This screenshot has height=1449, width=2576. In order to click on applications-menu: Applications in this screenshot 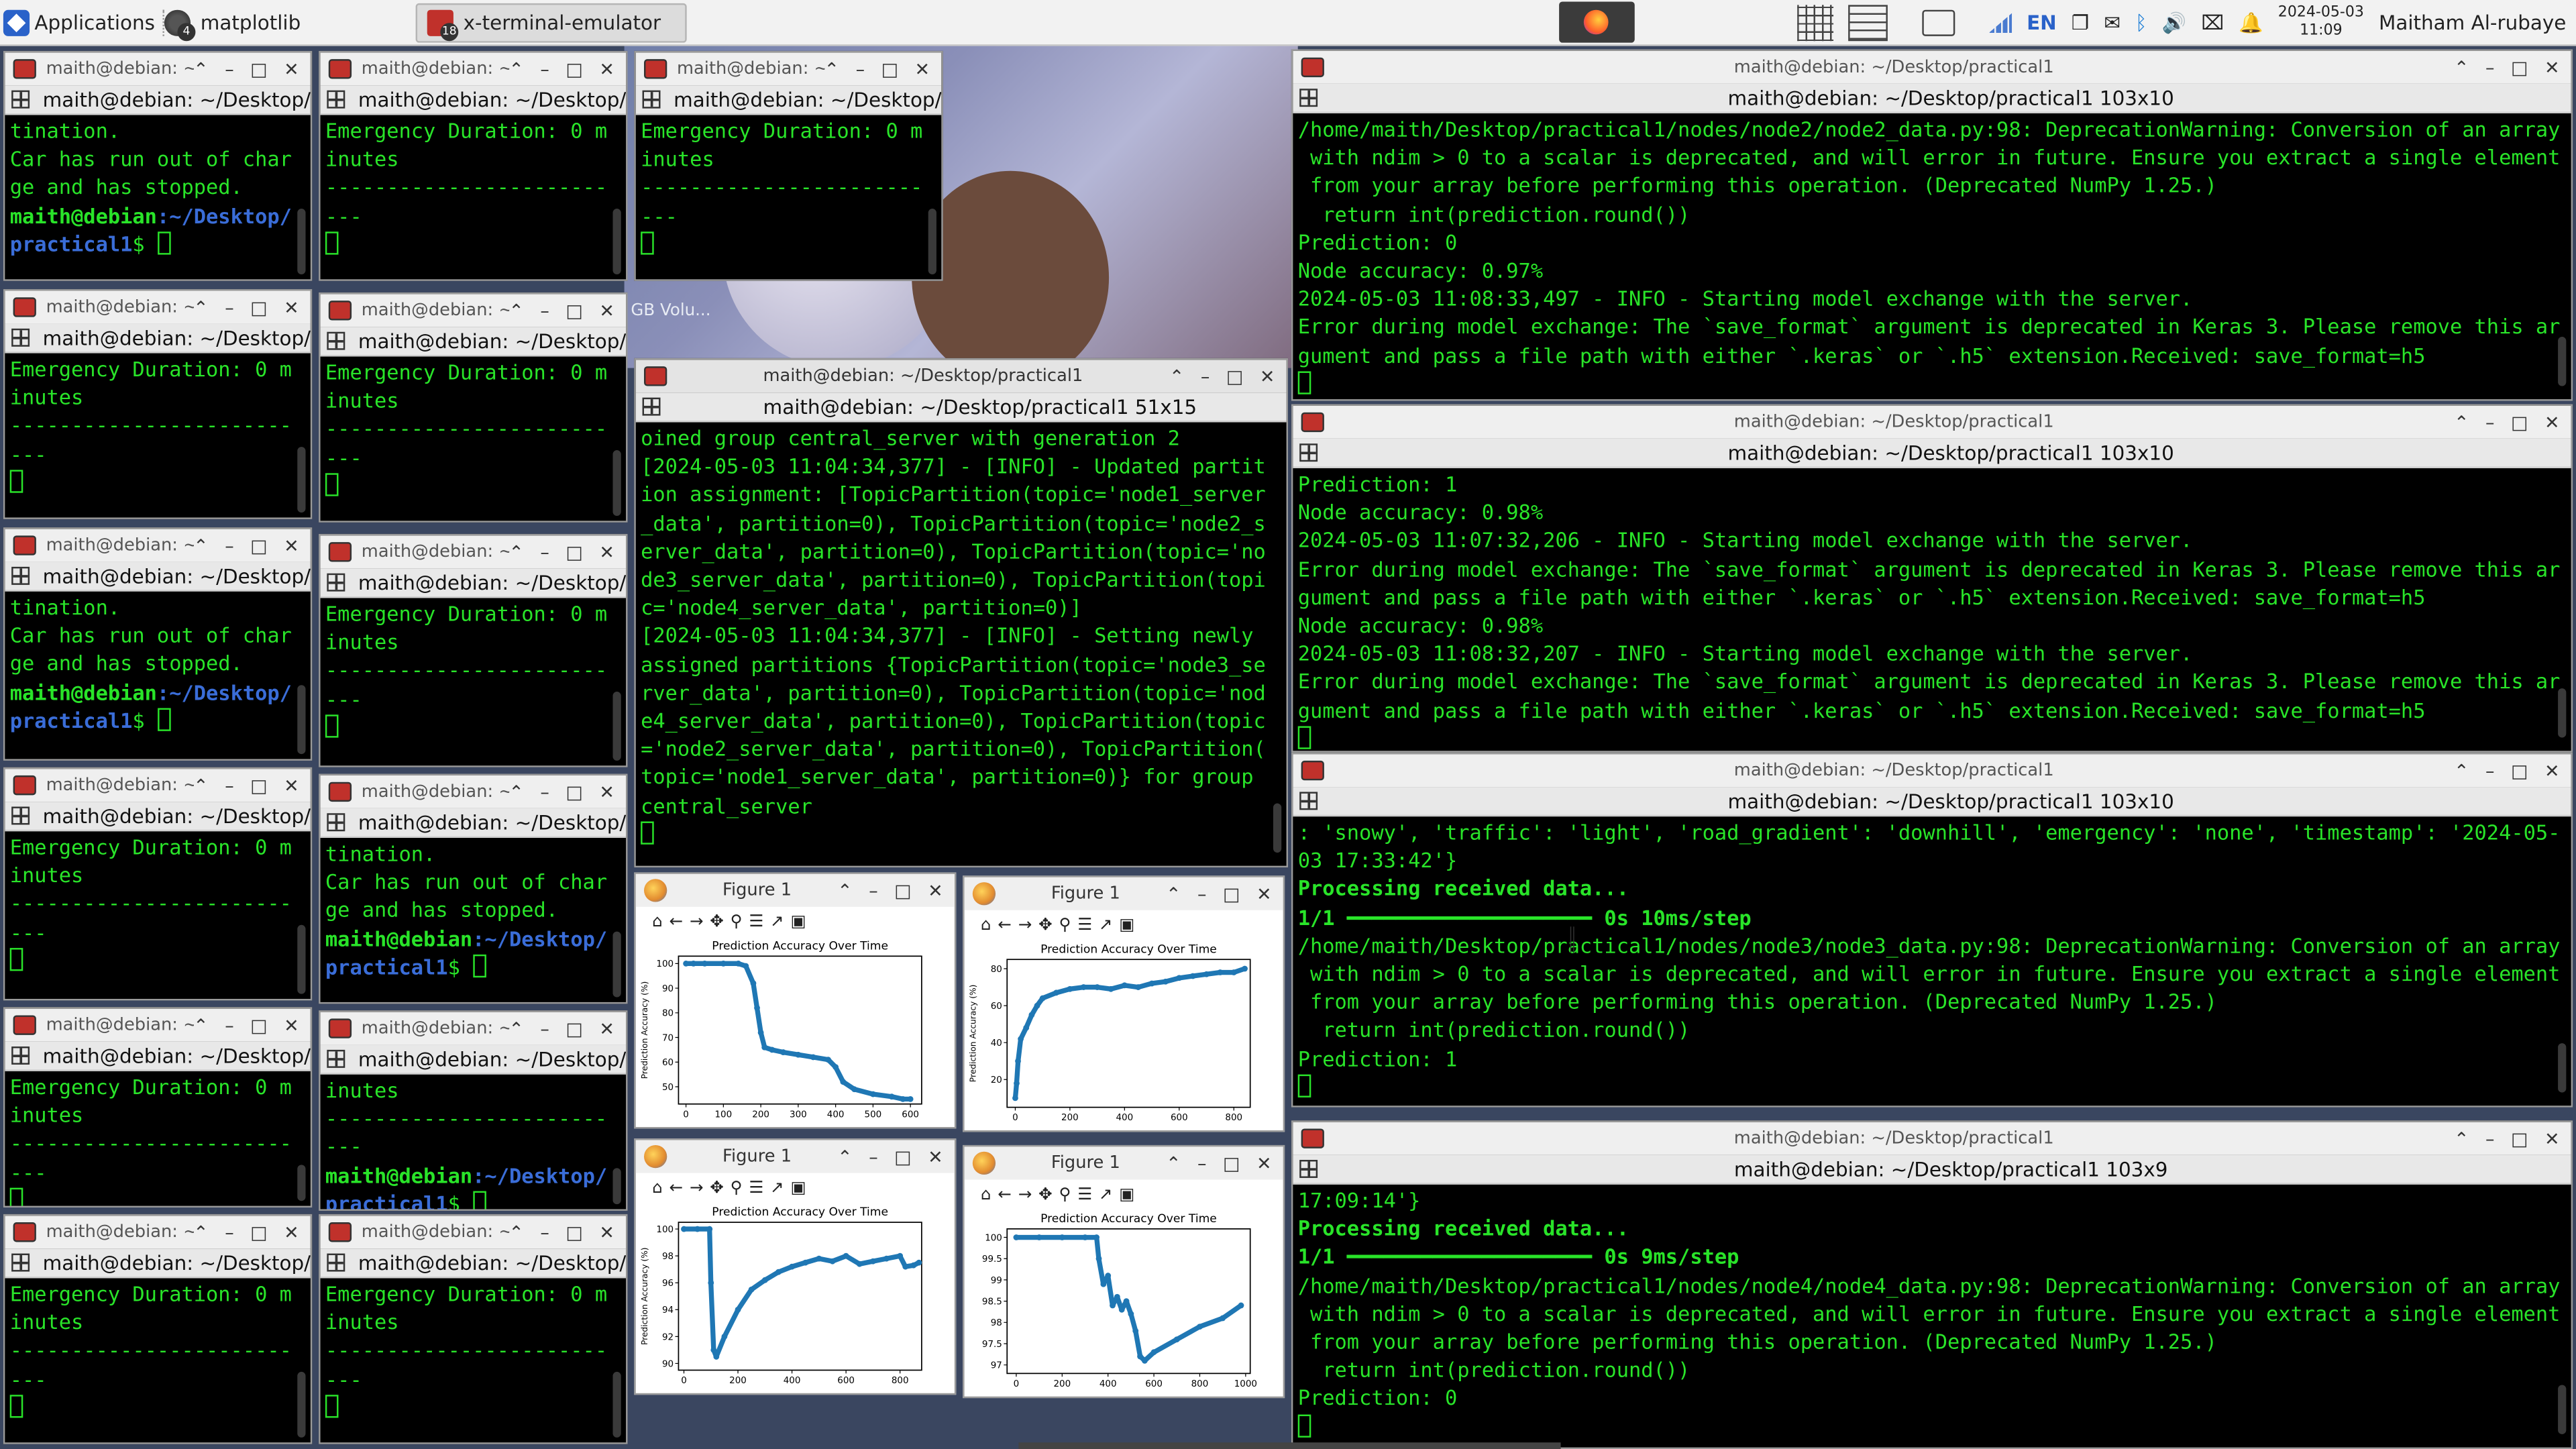, I will do `click(84, 23)`.